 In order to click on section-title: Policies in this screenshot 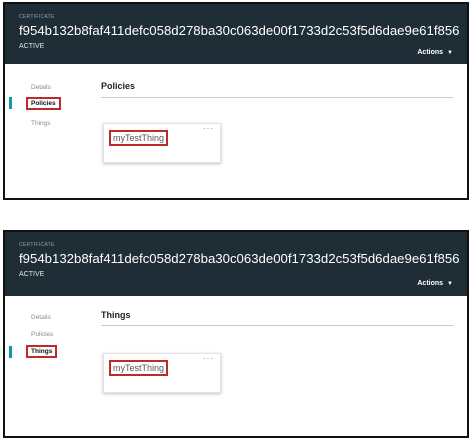, I will do `click(118, 86)`.